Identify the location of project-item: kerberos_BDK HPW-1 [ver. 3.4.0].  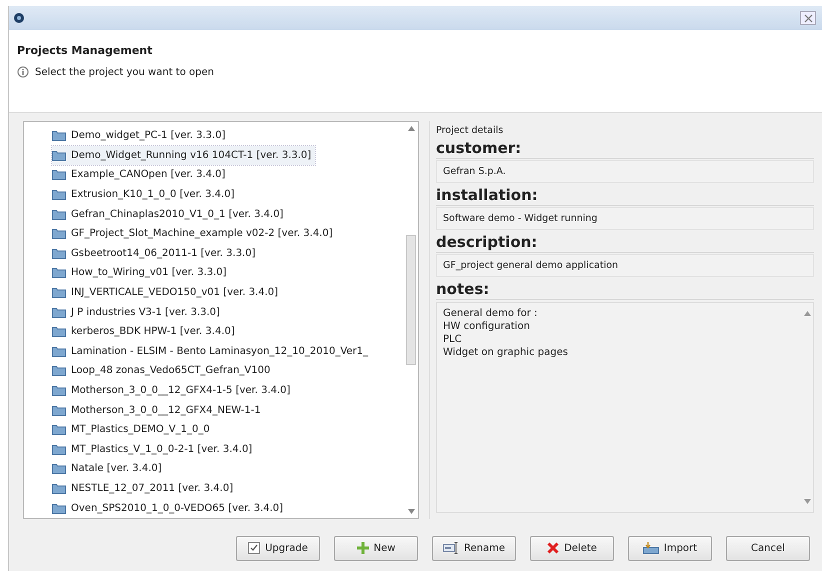
(145, 332).